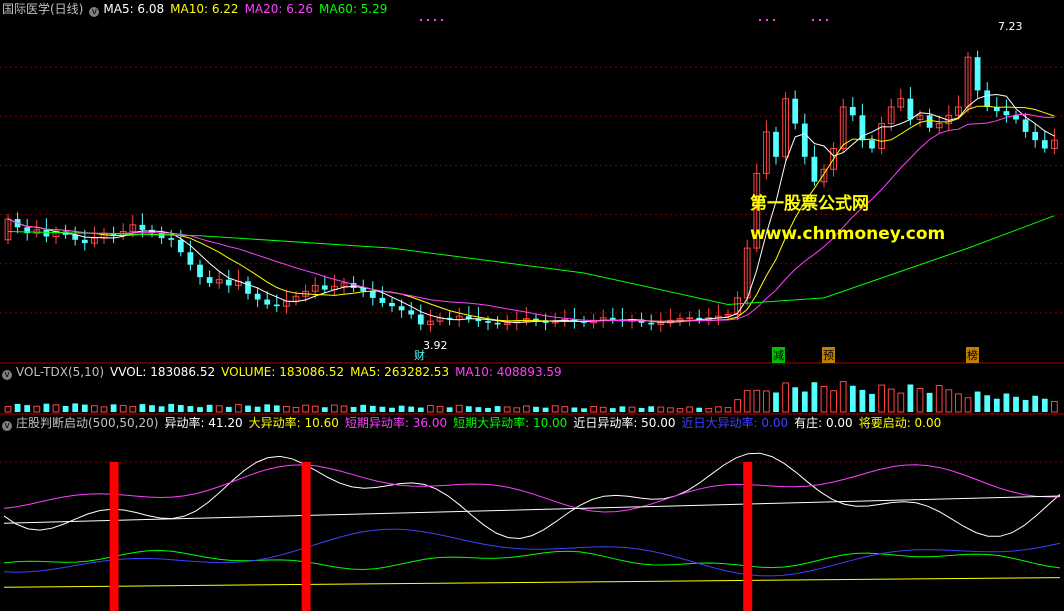 Image resolution: width=1064 pixels, height=611 pixels. I want to click on high-price-label: 7.23, so click(1010, 26).